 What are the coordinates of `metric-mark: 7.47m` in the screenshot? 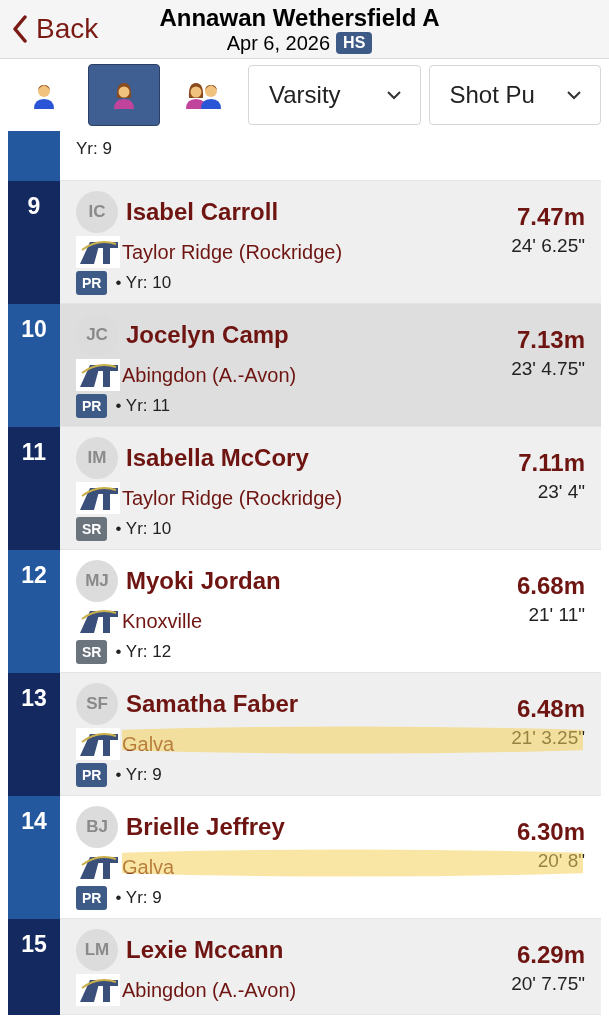 It's located at (550, 217).